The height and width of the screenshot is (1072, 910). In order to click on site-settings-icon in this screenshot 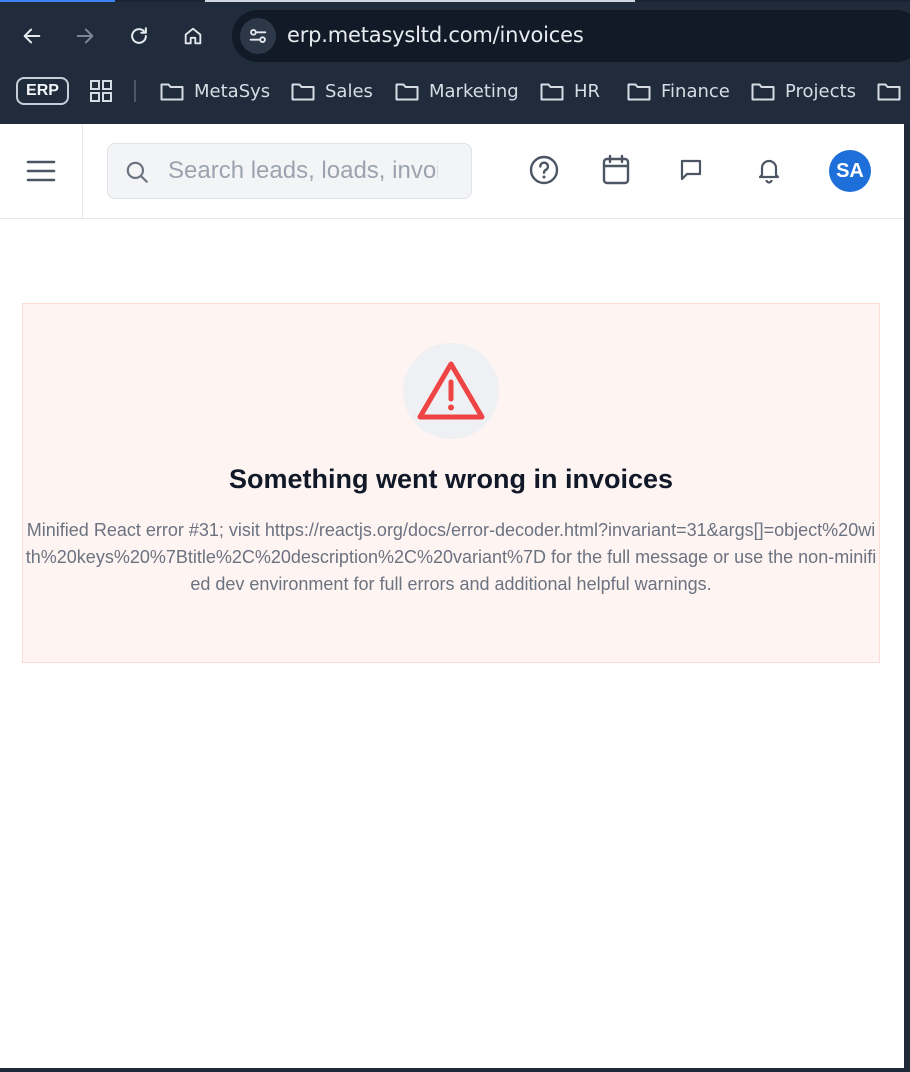, I will do `click(258, 36)`.